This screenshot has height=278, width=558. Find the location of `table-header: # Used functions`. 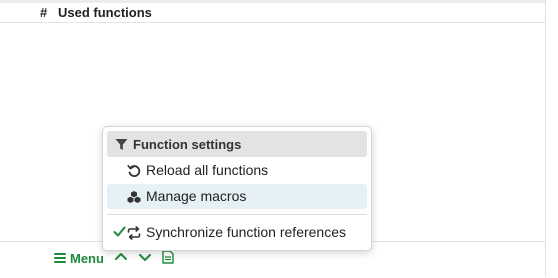

table-header: # Used functions is located at coordinates (272, 13).